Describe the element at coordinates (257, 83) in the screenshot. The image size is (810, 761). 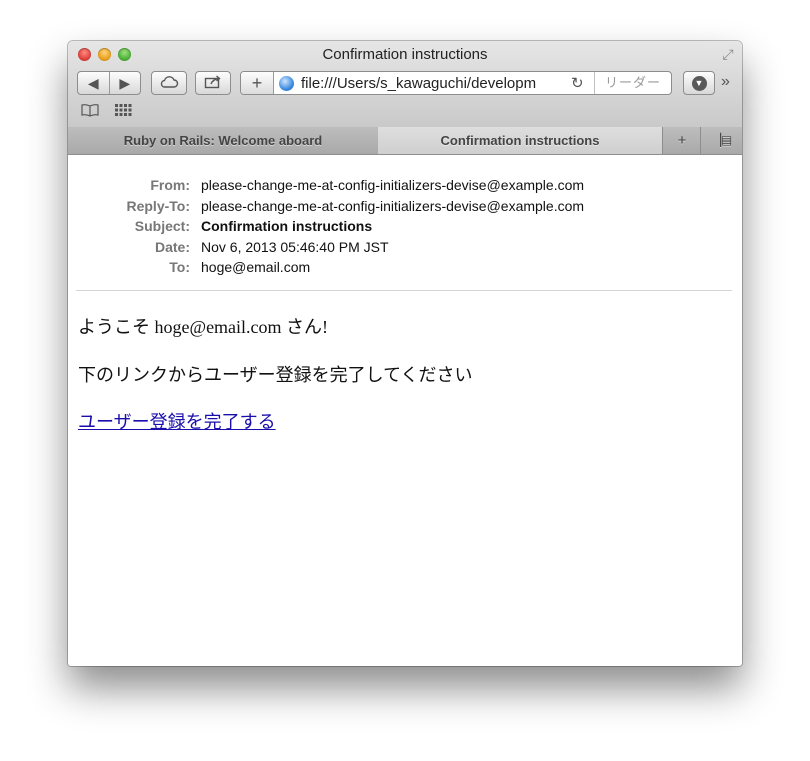
I see `add-bookmark-button: +` at that location.